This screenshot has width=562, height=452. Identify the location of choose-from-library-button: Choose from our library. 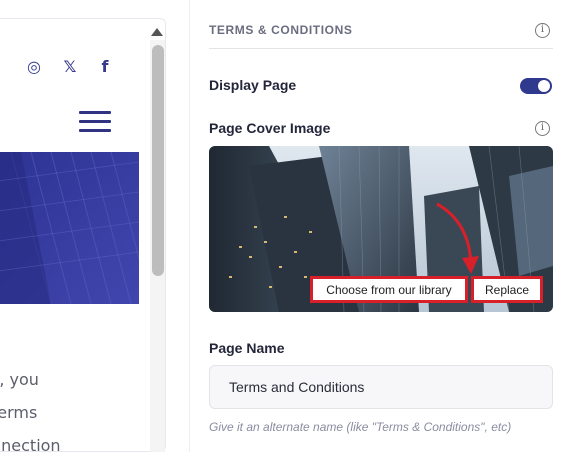
(389, 289).